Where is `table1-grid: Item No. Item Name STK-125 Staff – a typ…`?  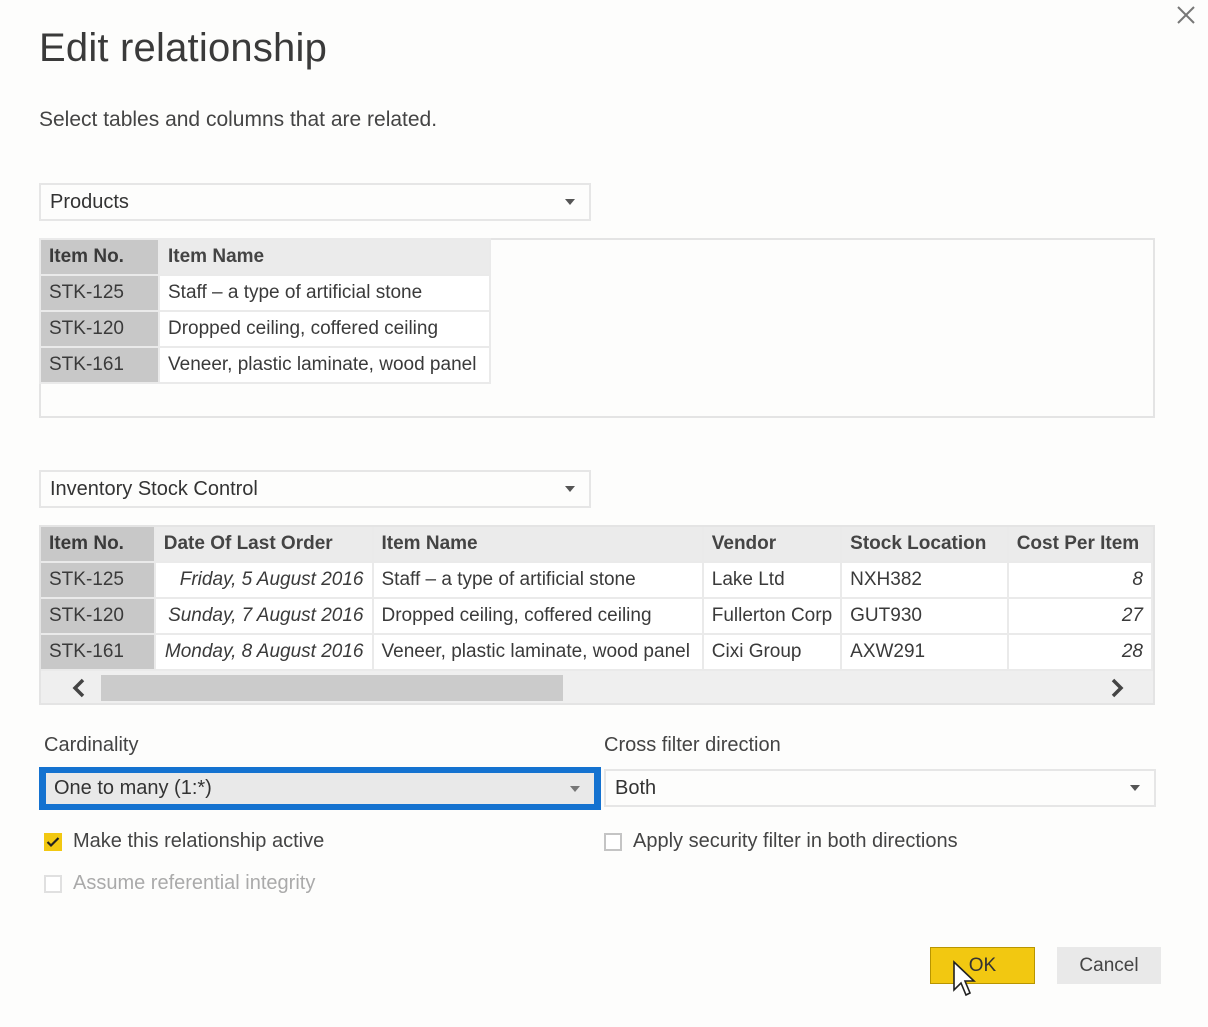 table1-grid: Item No. Item Name STK-125 Staff – a typ… is located at coordinates (265, 311).